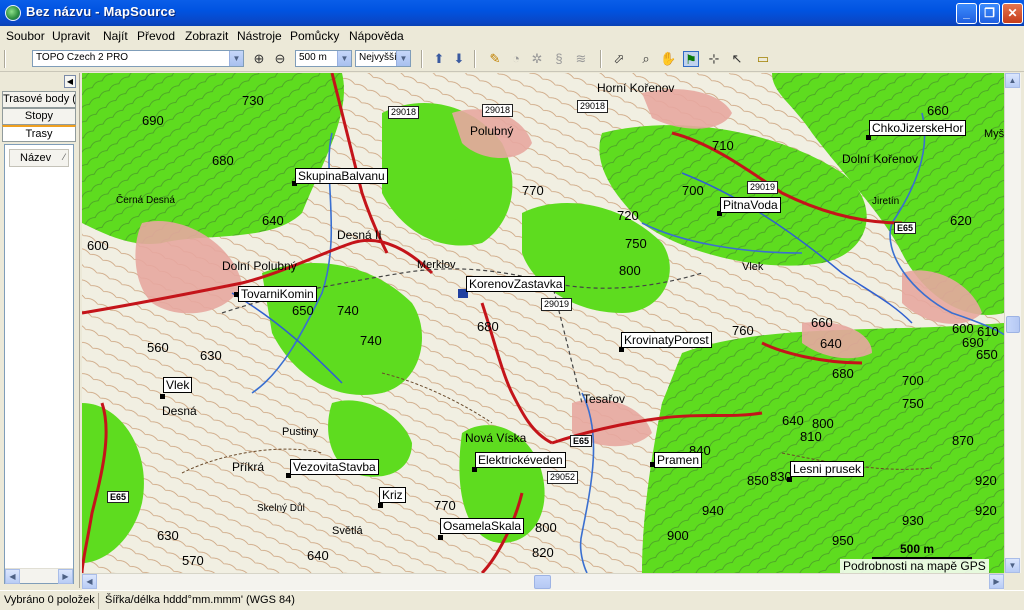 The image size is (1024, 610). Describe the element at coordinates (1012, 13) in the screenshot. I see `close-button: ✕` at that location.